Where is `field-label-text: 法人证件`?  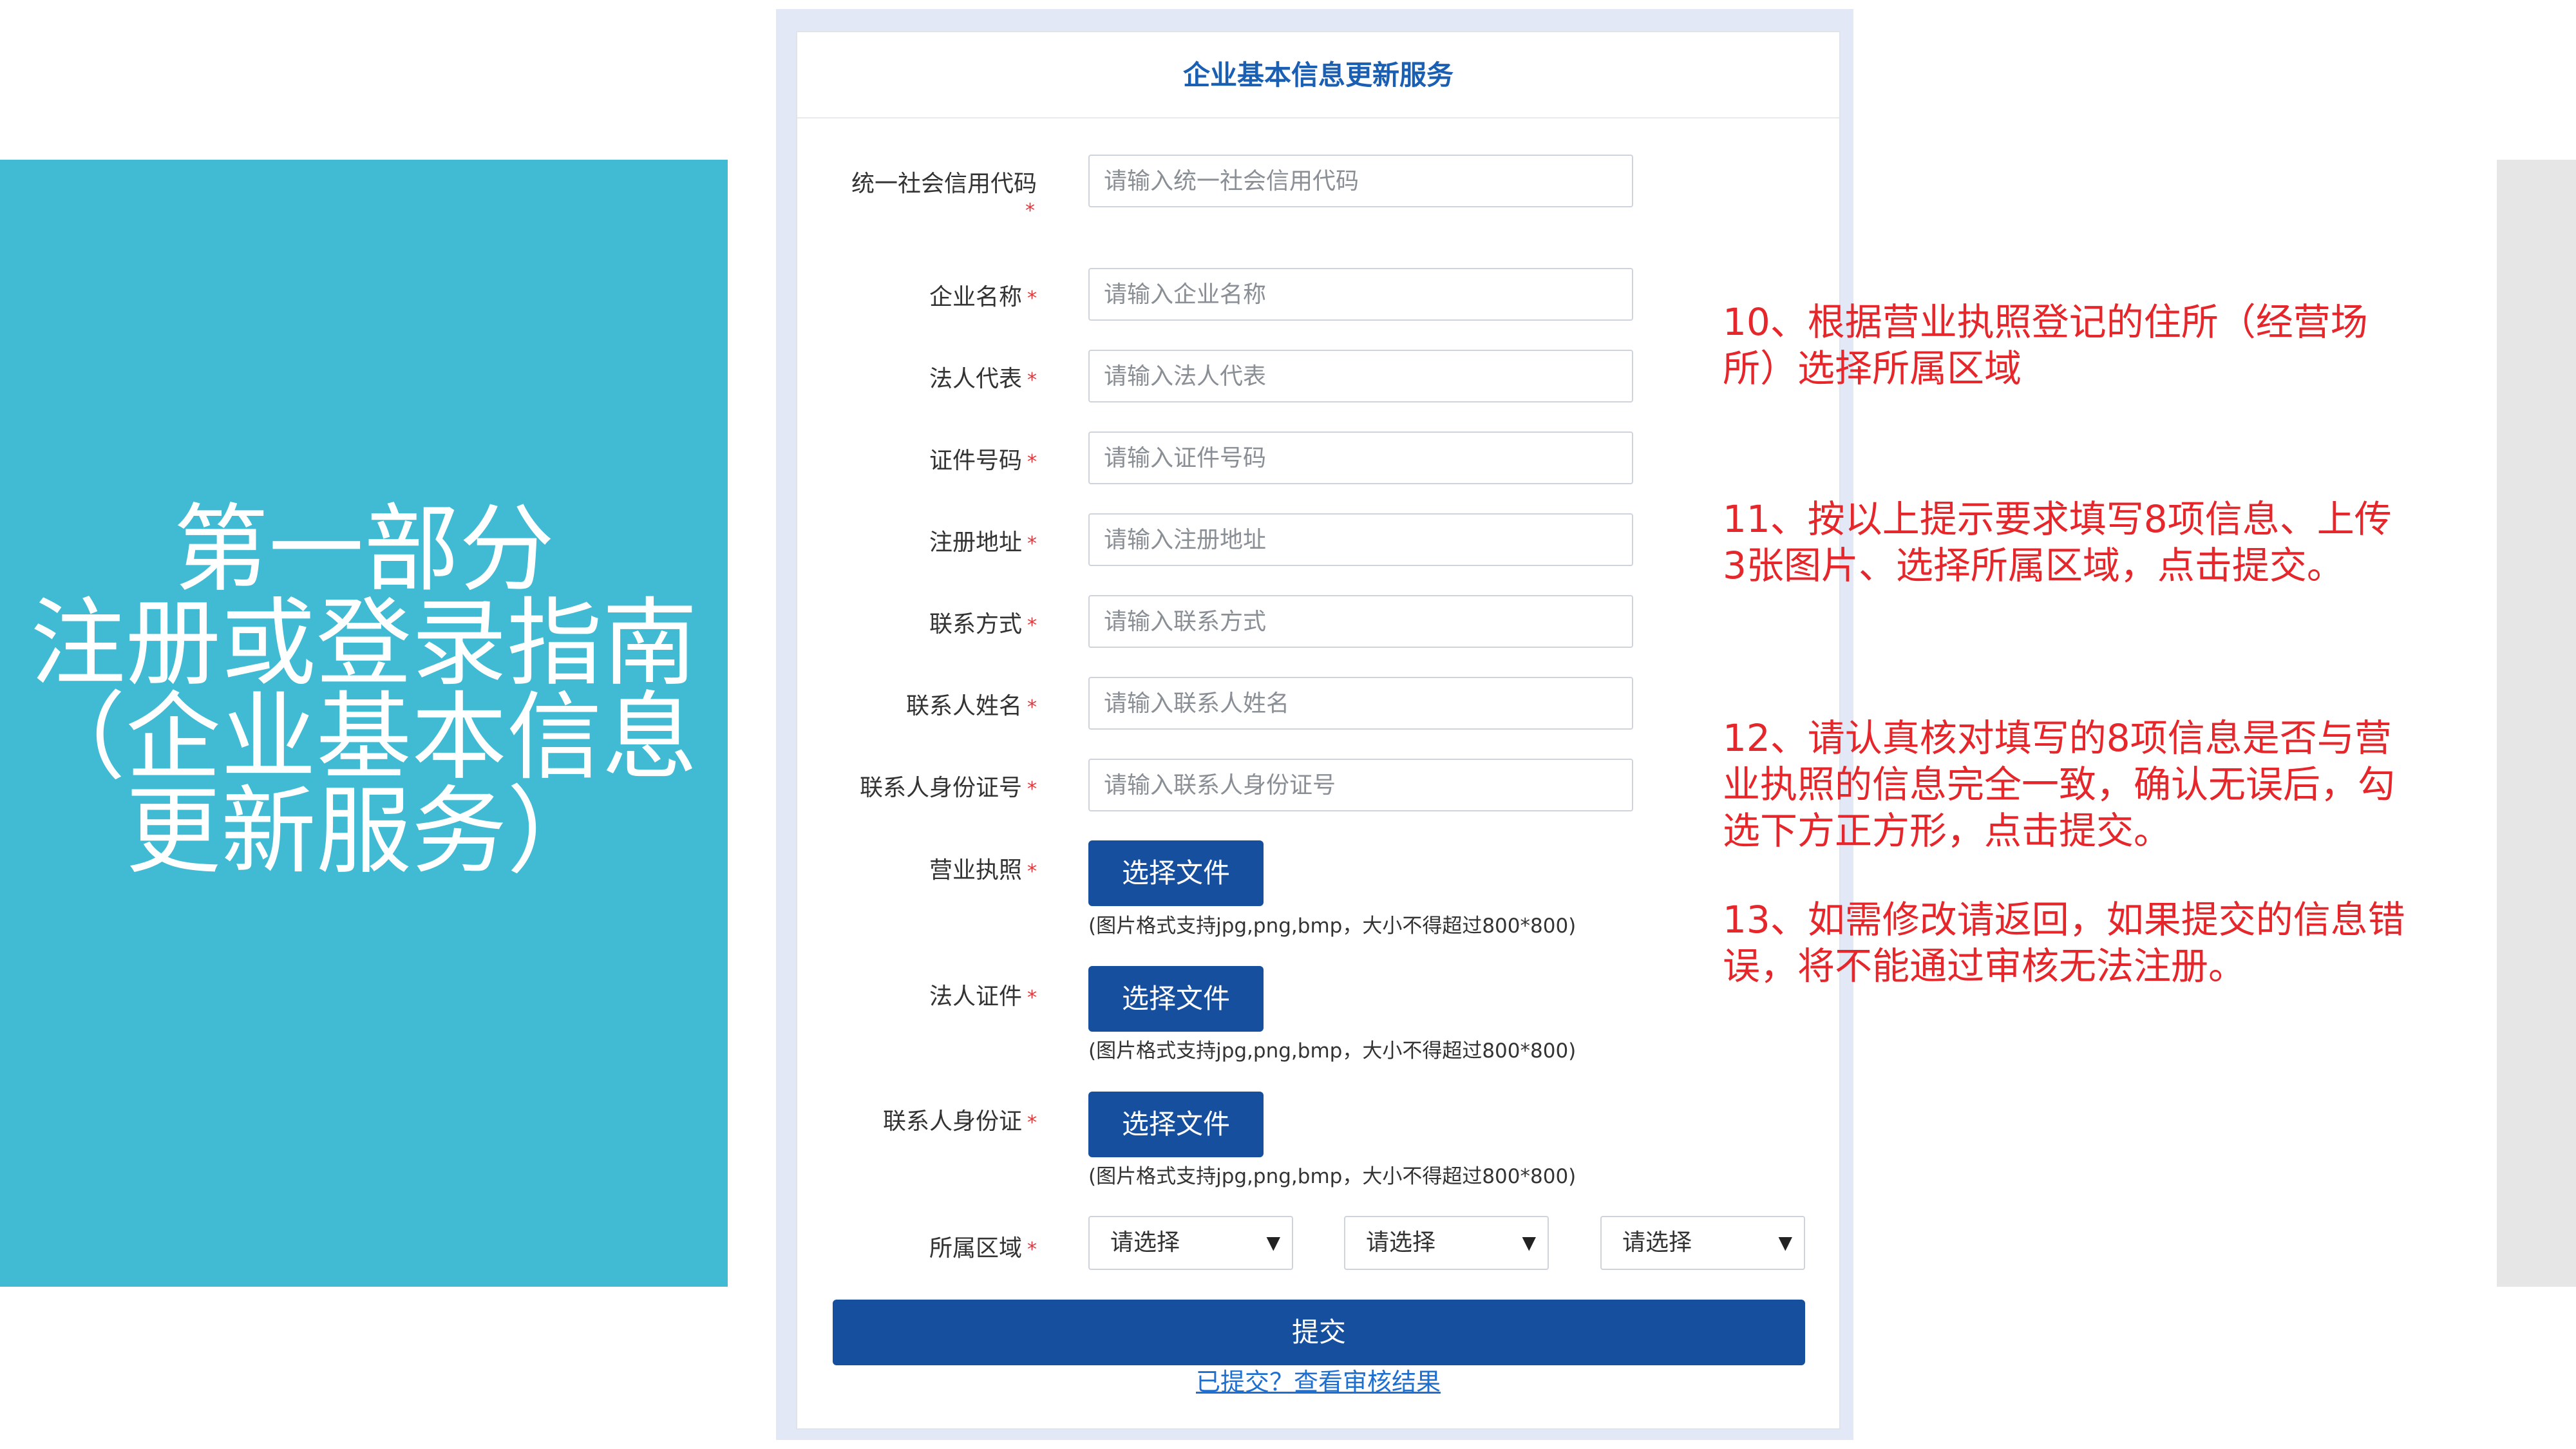
field-label-text: 法人证件 is located at coordinates (975, 997).